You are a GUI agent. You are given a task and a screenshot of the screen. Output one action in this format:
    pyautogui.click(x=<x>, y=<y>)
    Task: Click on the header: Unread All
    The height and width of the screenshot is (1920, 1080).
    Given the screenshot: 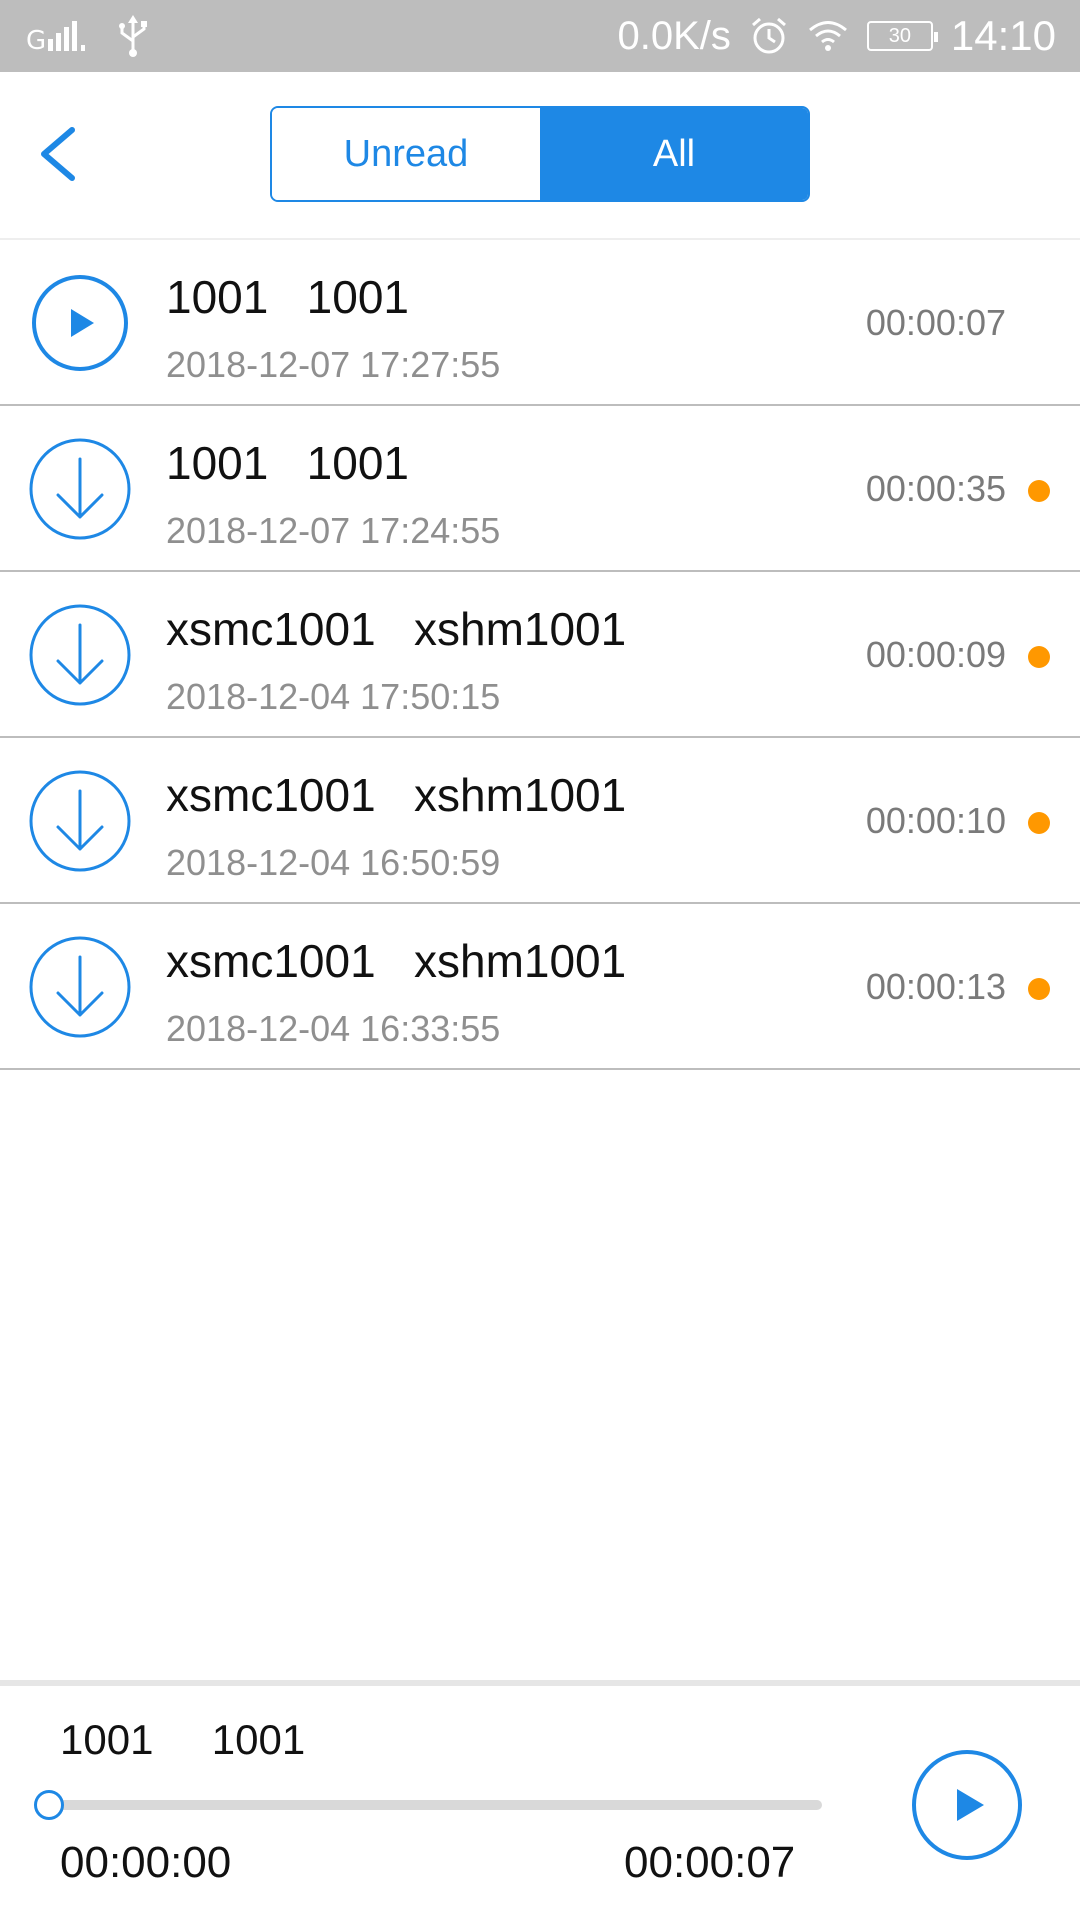 What is the action you would take?
    pyautogui.click(x=540, y=156)
    